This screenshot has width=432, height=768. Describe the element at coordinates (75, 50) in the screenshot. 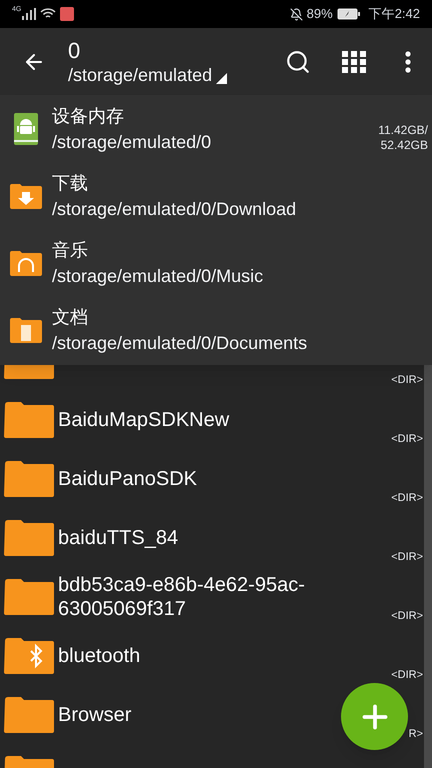

I see `folder-title: 0` at that location.